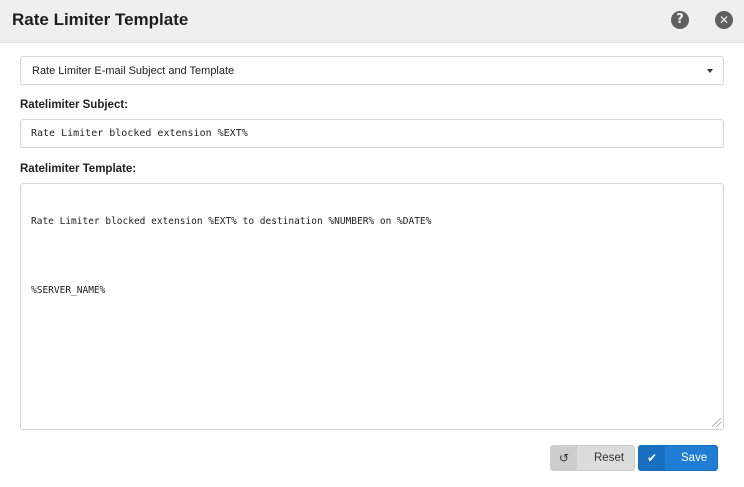 Image resolution: width=744 pixels, height=487 pixels. What do you see at coordinates (592, 458) in the screenshot?
I see `reset-button: ↺ Reset` at bounding box center [592, 458].